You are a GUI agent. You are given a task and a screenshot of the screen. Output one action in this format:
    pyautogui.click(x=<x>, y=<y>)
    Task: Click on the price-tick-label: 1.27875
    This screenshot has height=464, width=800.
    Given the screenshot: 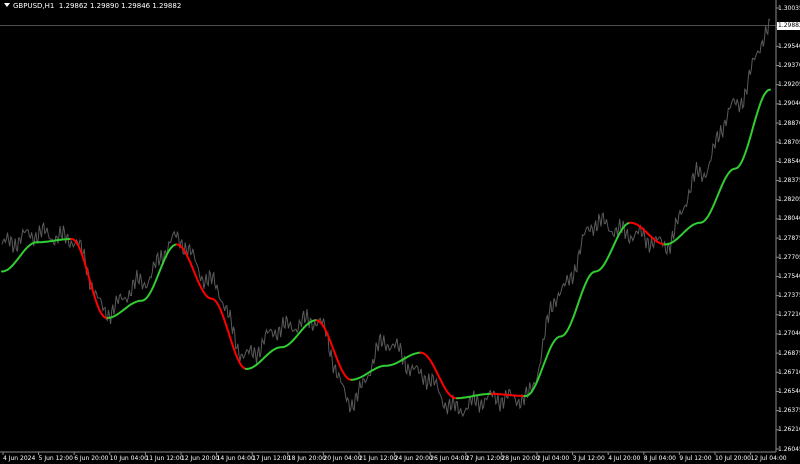 What is the action you would take?
    pyautogui.click(x=789, y=238)
    